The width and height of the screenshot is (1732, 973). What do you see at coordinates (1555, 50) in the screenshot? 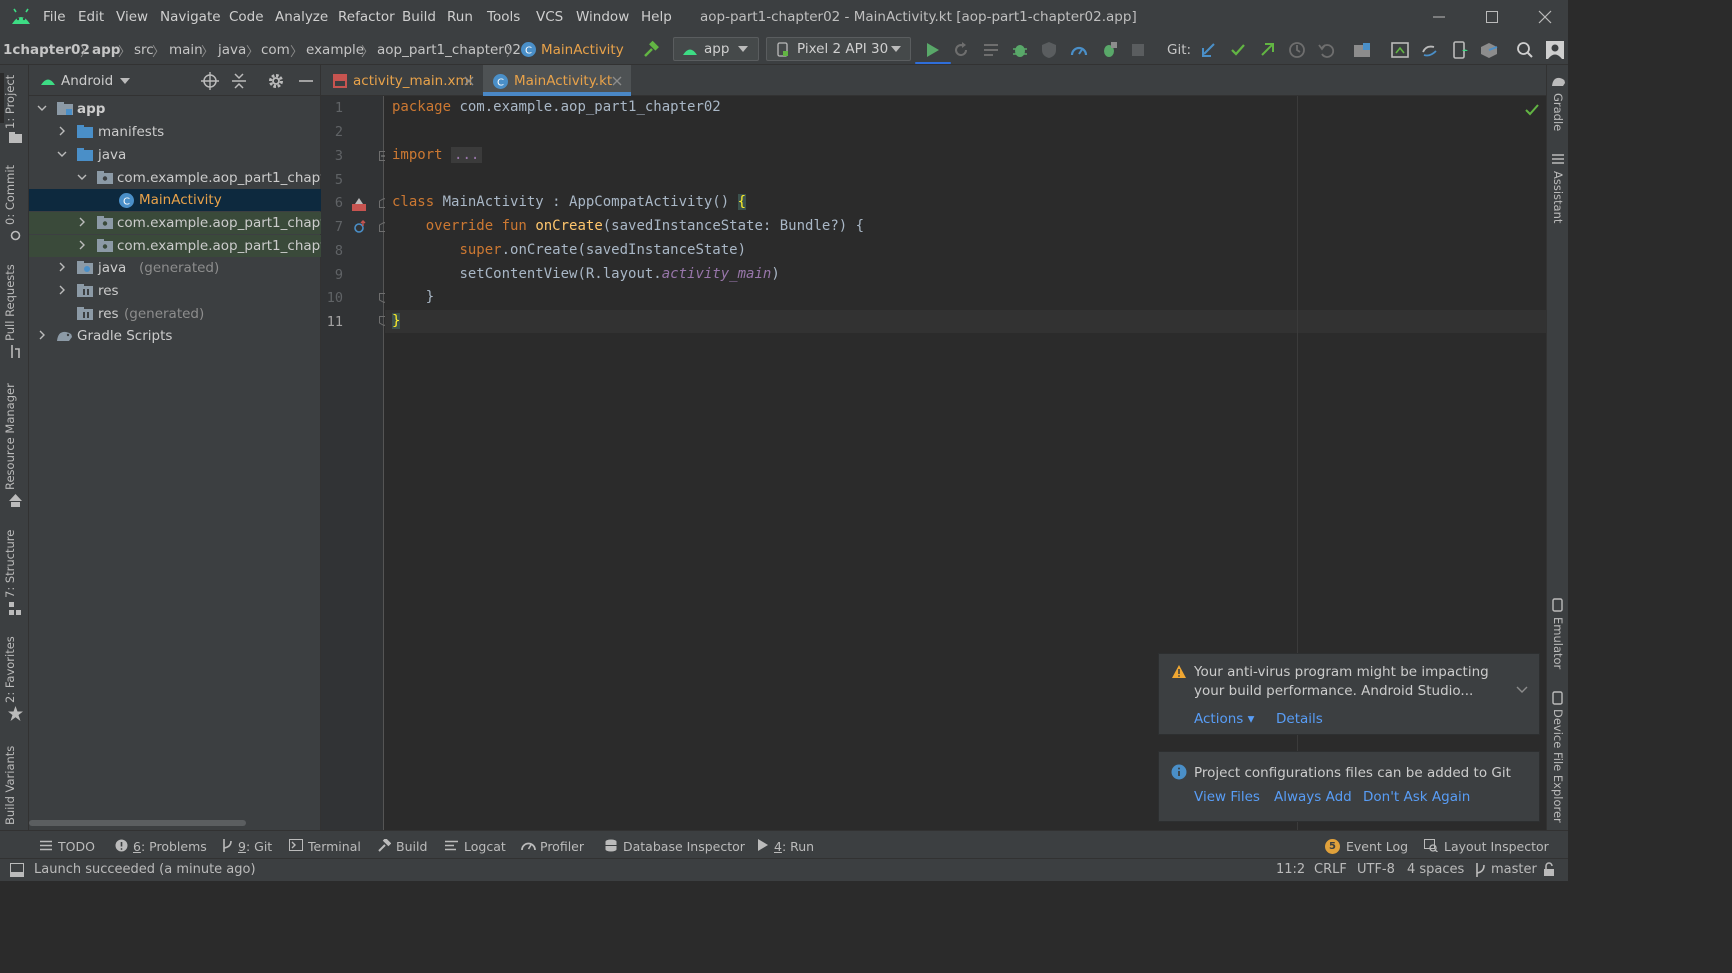
I see `account-avatar-icon` at bounding box center [1555, 50].